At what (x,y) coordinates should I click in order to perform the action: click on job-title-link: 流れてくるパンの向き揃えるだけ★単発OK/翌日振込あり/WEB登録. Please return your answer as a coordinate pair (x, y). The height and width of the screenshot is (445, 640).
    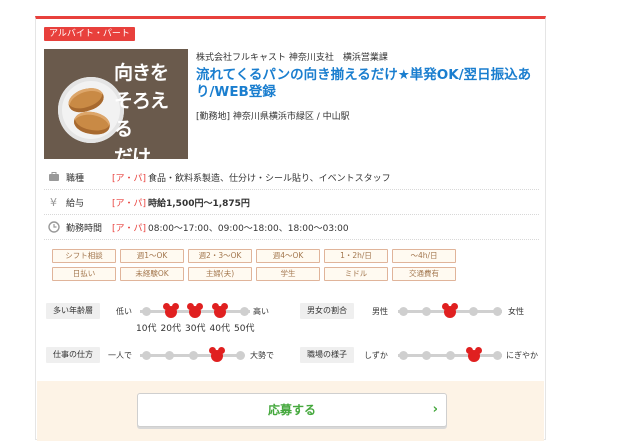
    Looking at the image, I should click on (368, 84).